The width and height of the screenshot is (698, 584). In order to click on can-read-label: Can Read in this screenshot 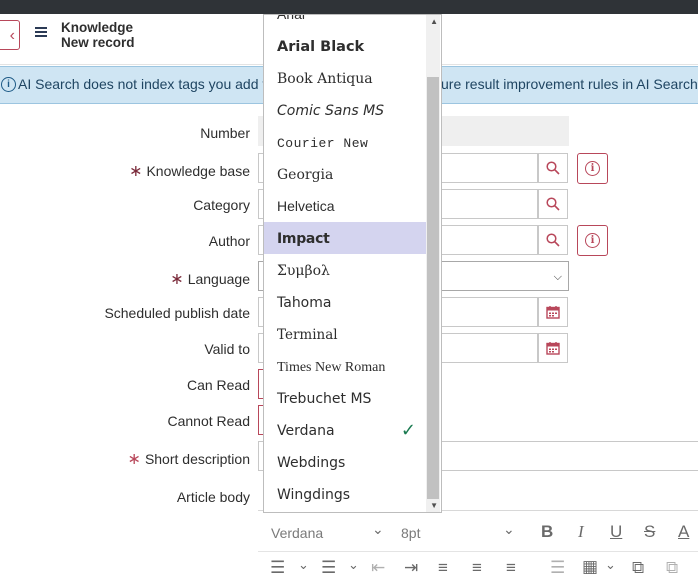, I will do `click(218, 385)`.